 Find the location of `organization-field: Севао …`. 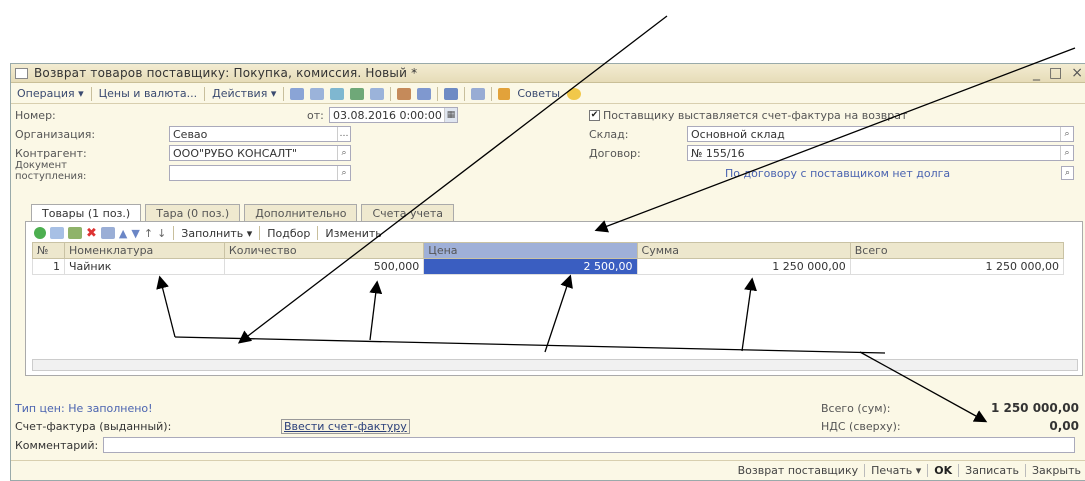

organization-field: Севао … is located at coordinates (260, 134).